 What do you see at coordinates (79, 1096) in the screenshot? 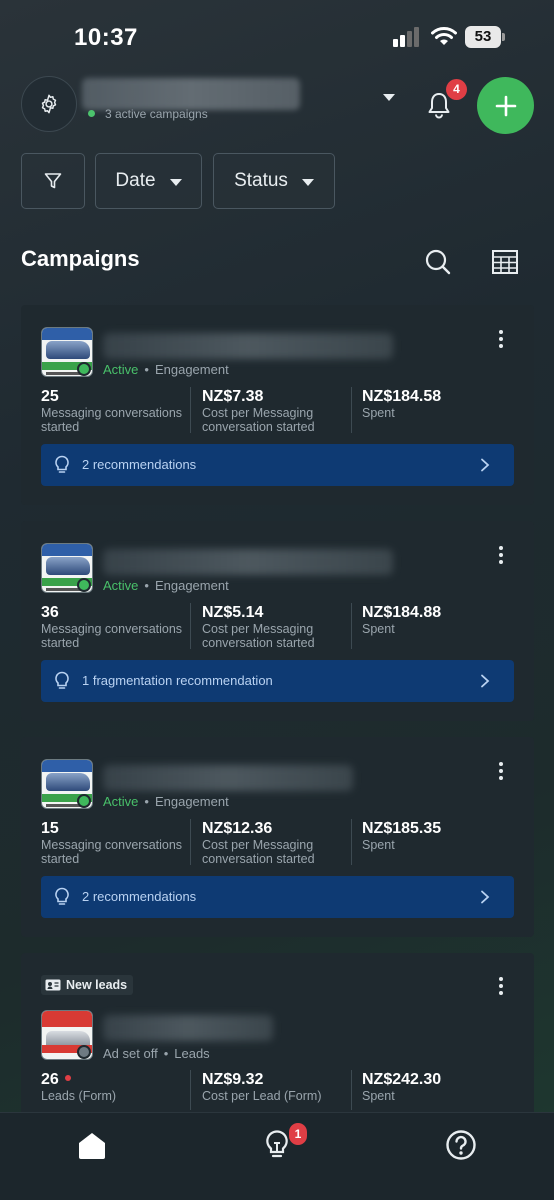
I see `metric-label: Leads (Form)` at bounding box center [79, 1096].